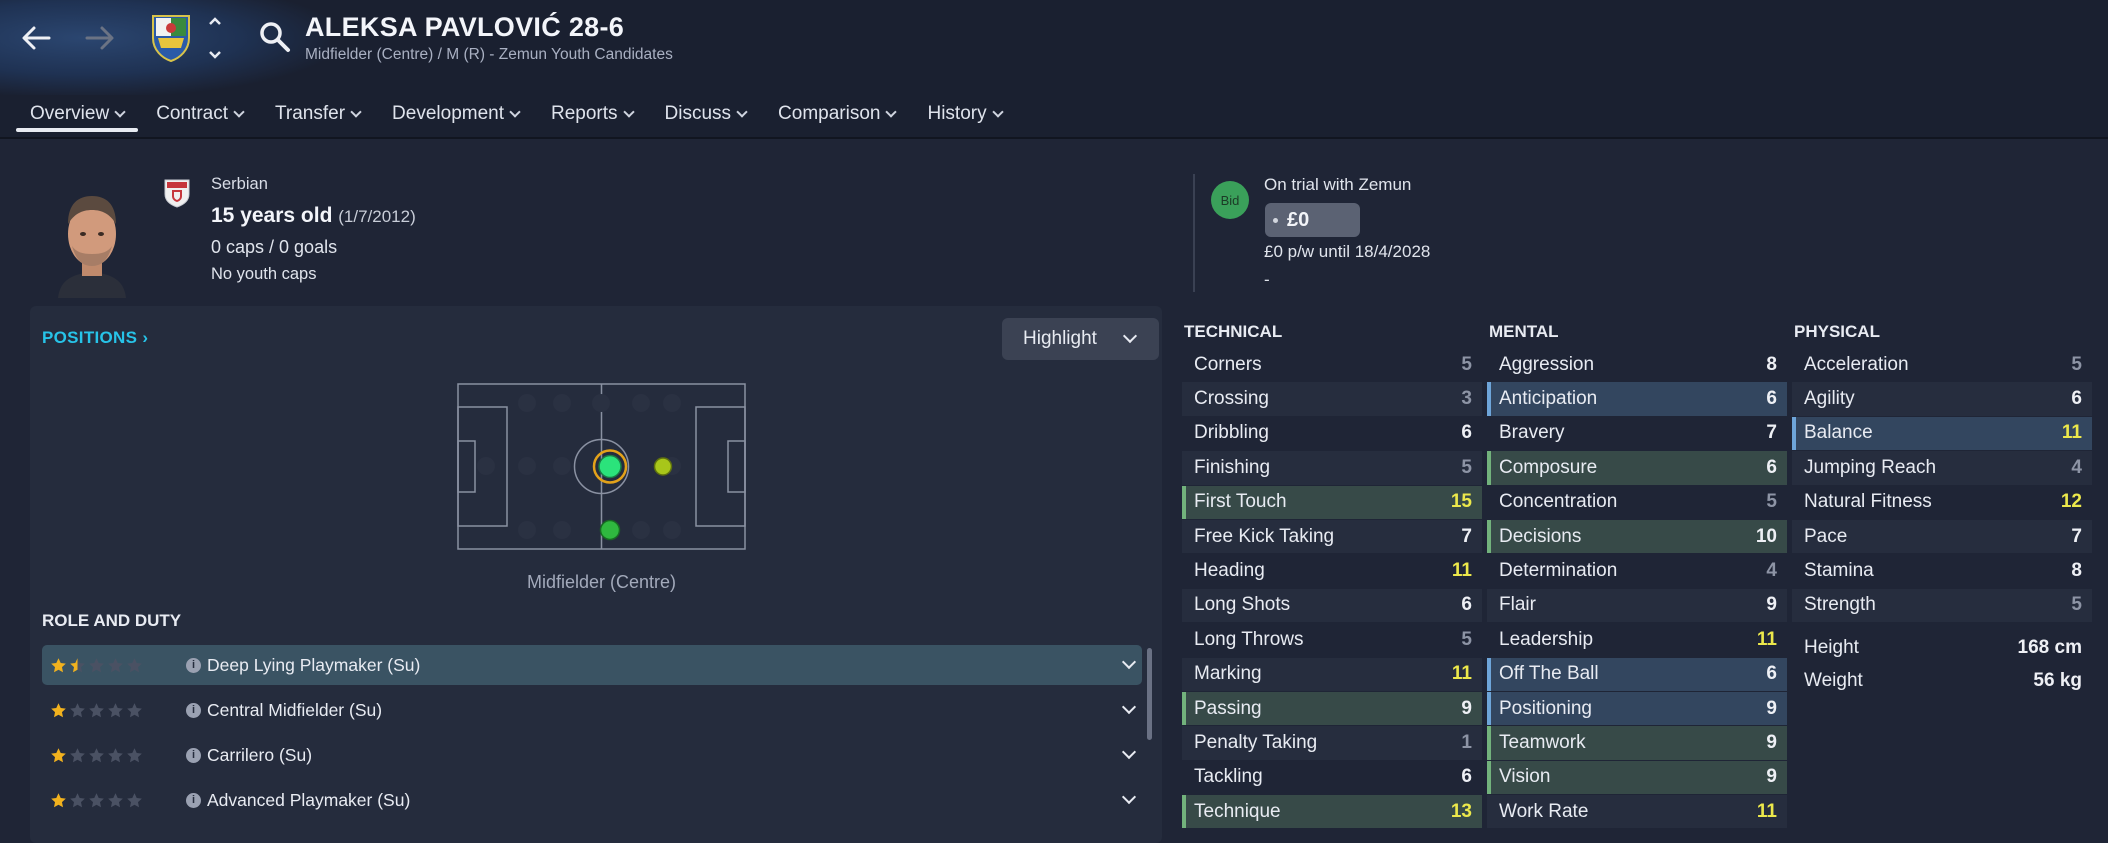 Image resolution: width=2108 pixels, height=843 pixels. I want to click on position-dot-mr, so click(663, 466).